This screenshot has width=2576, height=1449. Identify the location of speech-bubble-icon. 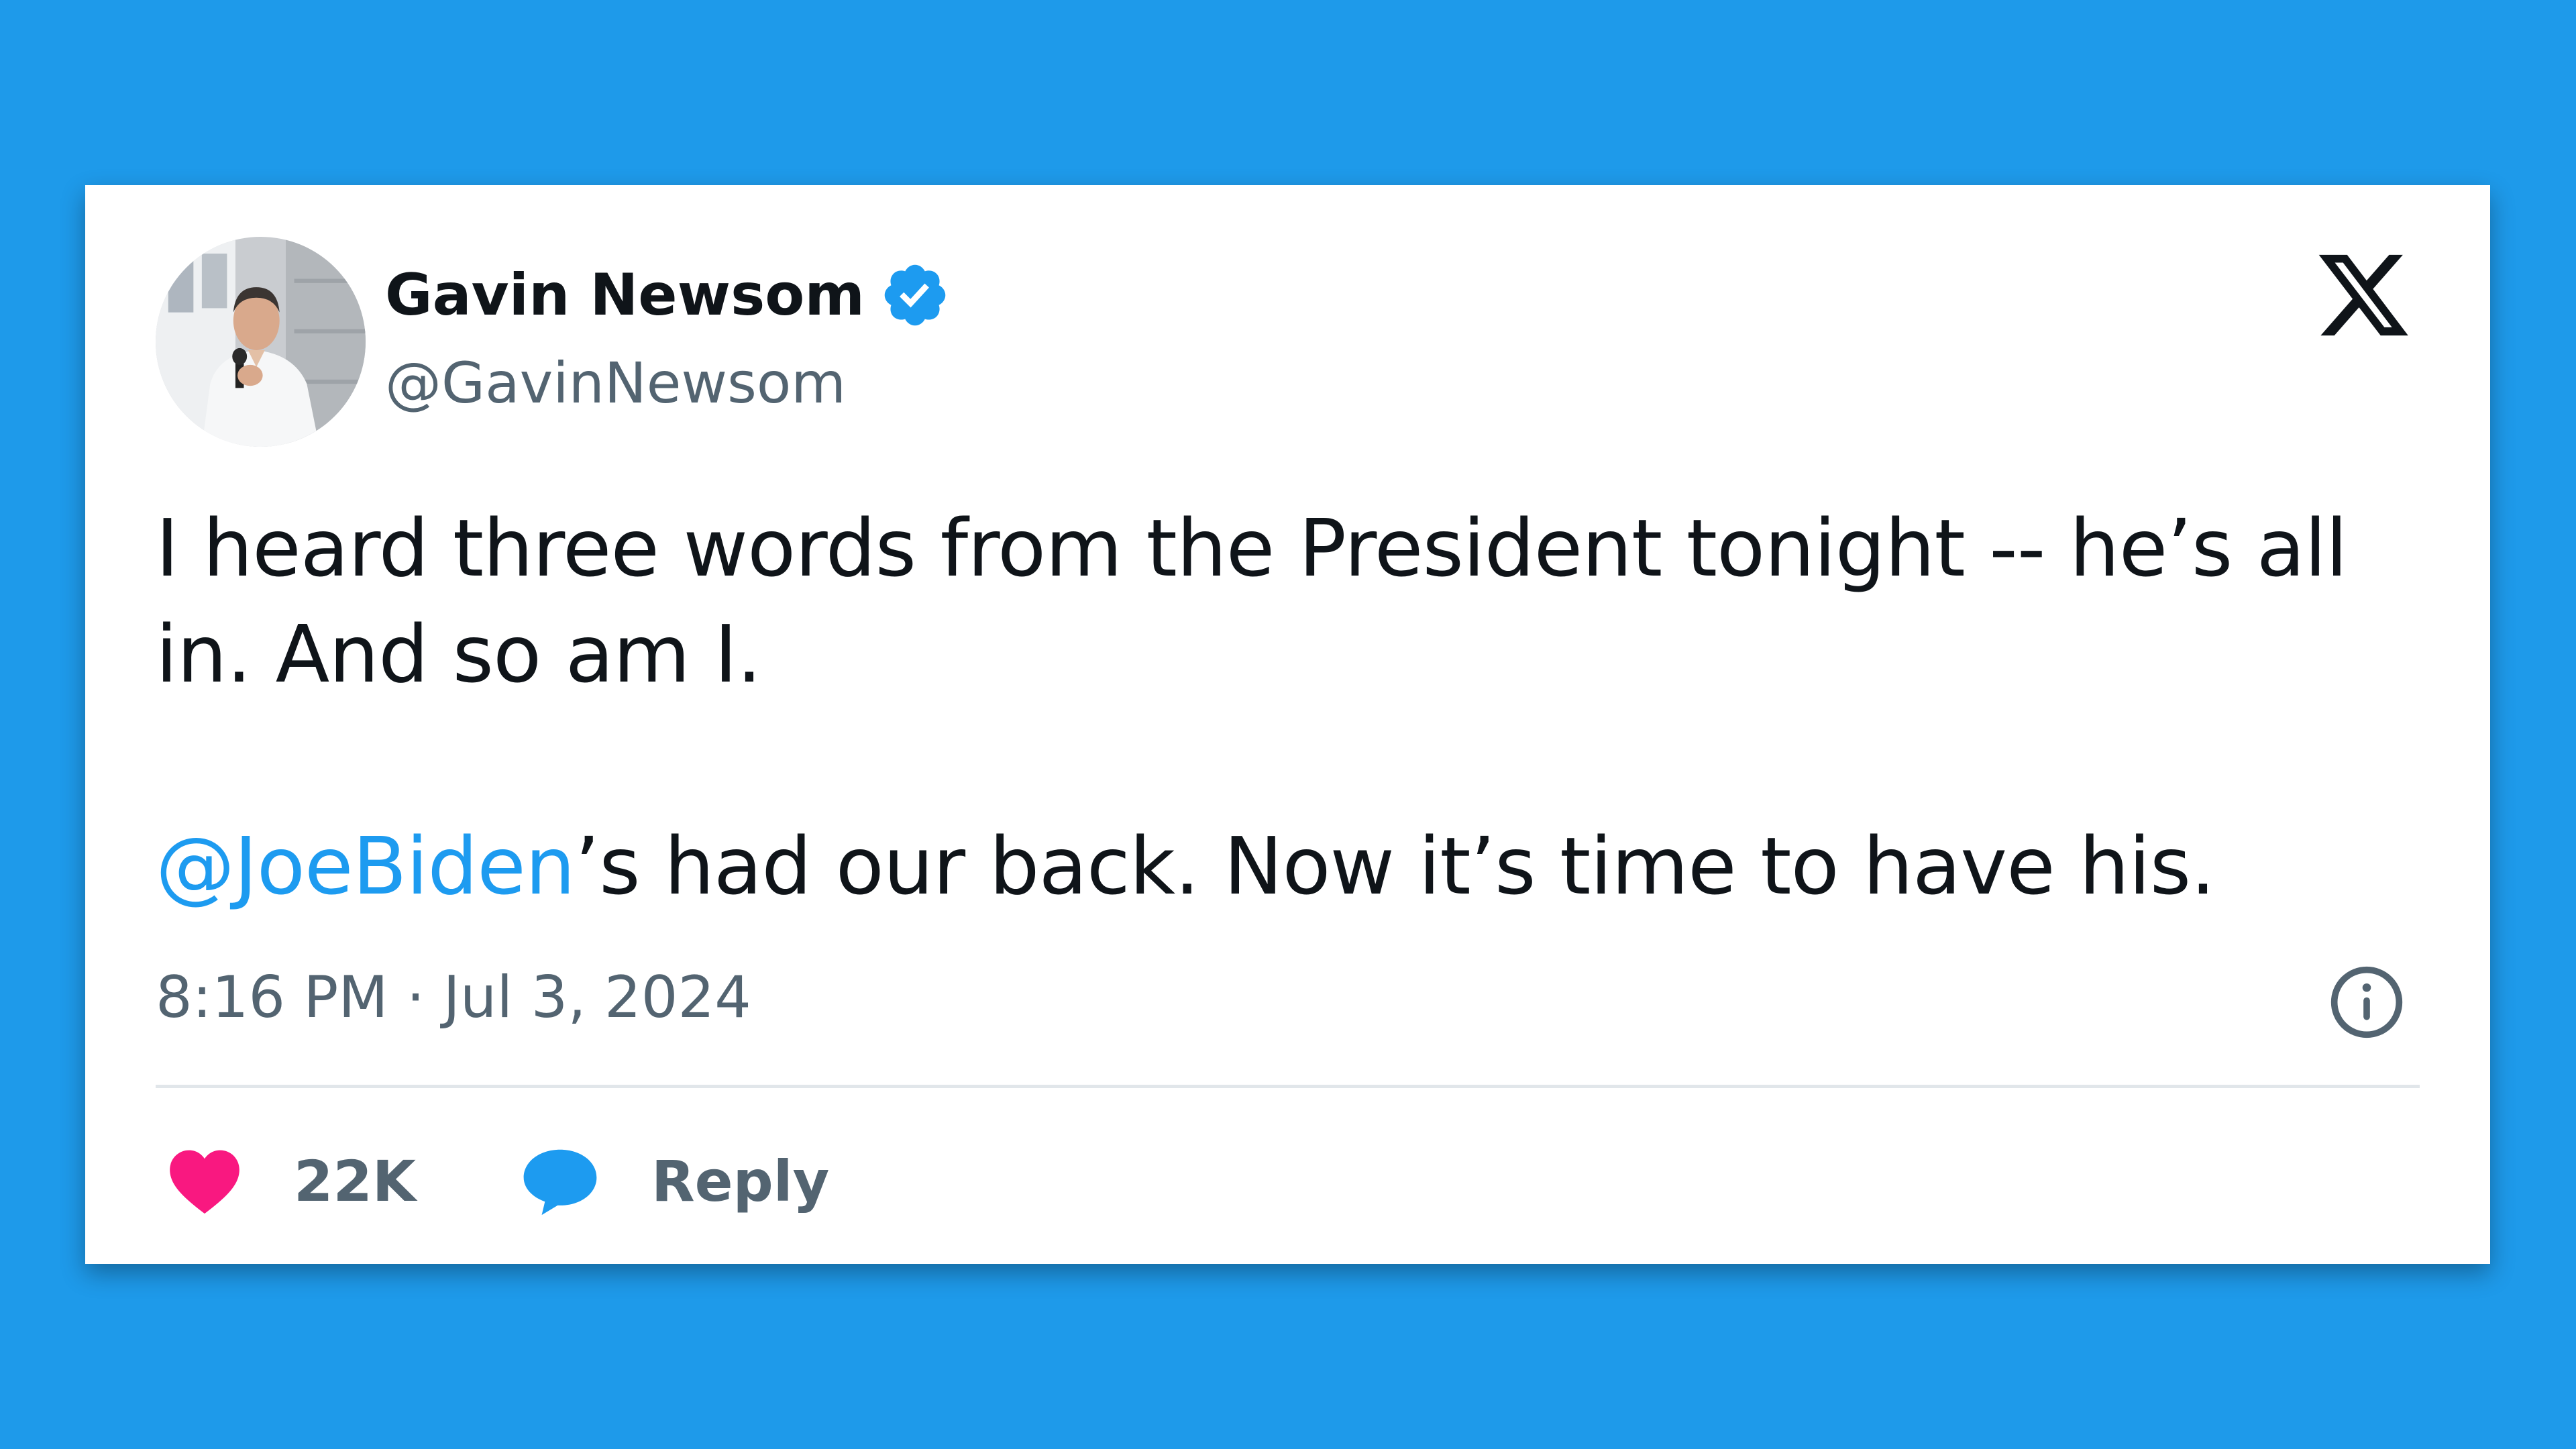
(560, 1182).